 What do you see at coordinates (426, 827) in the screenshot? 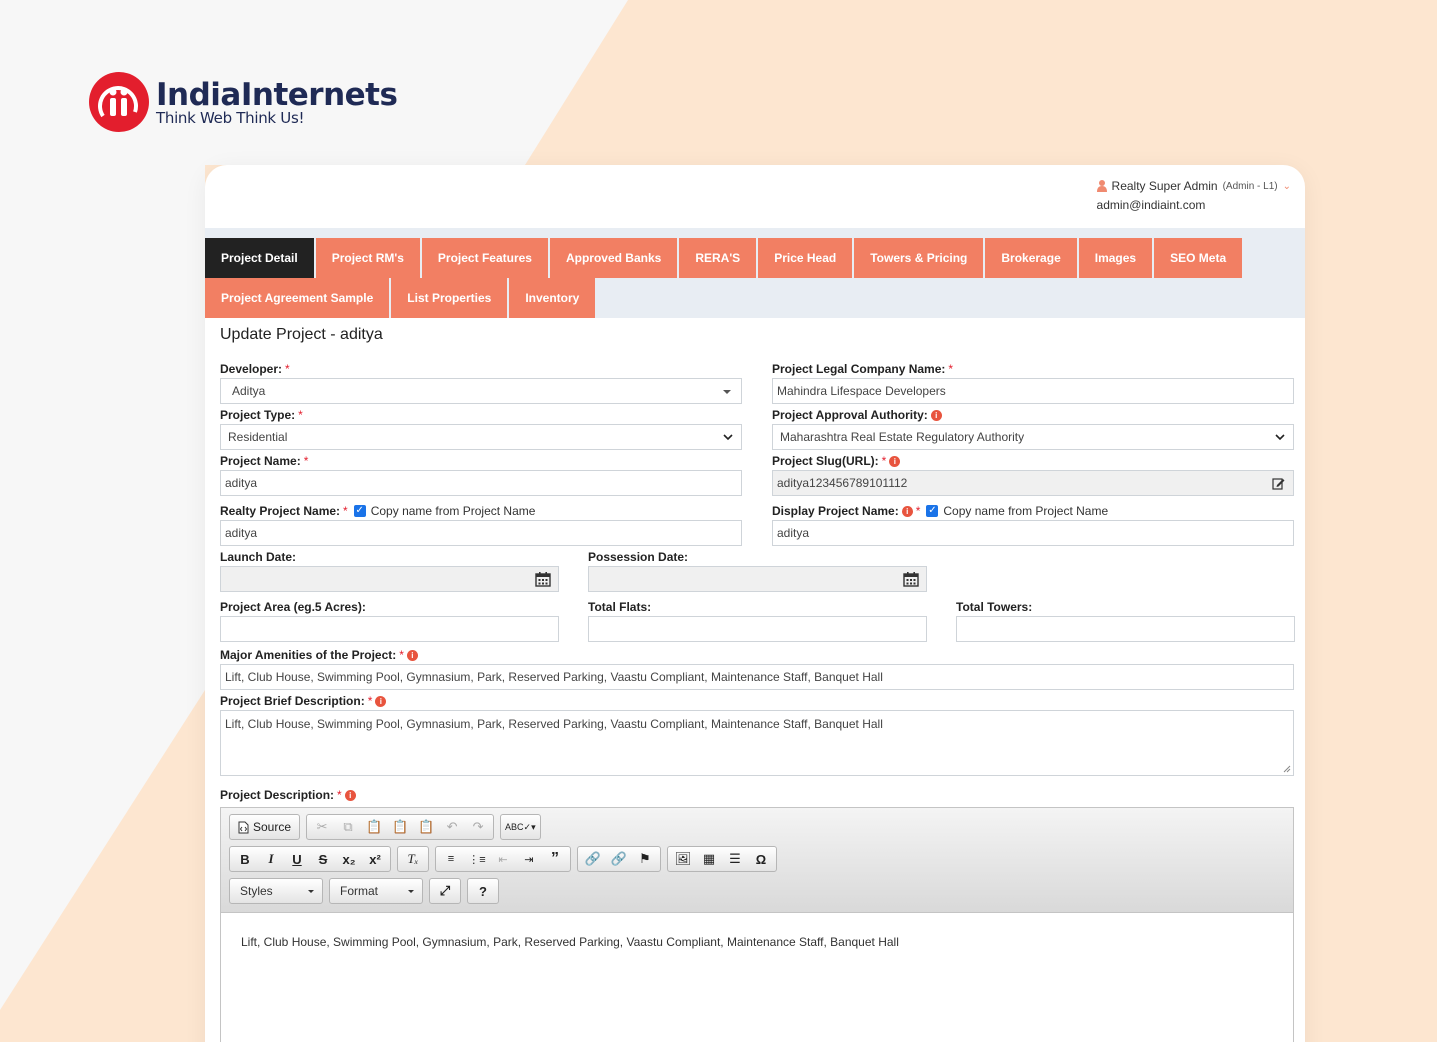
I see `paste-word-icon: 📋` at bounding box center [426, 827].